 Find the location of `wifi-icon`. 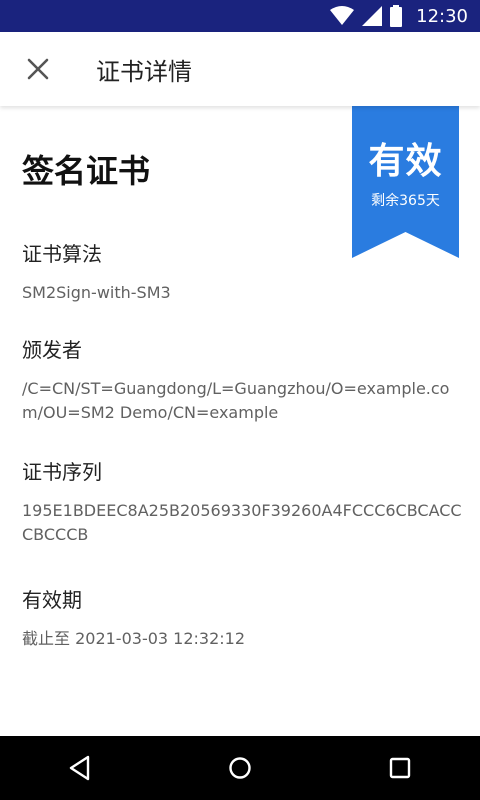

wifi-icon is located at coordinates (342, 15).